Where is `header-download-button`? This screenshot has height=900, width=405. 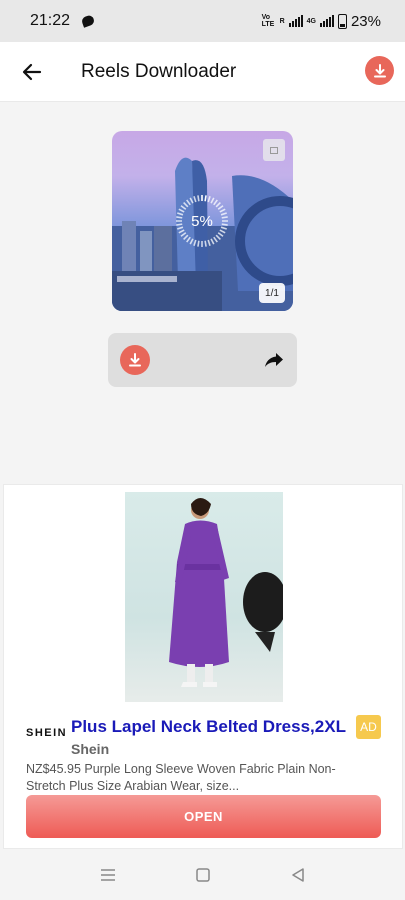 header-download-button is located at coordinates (379, 70).